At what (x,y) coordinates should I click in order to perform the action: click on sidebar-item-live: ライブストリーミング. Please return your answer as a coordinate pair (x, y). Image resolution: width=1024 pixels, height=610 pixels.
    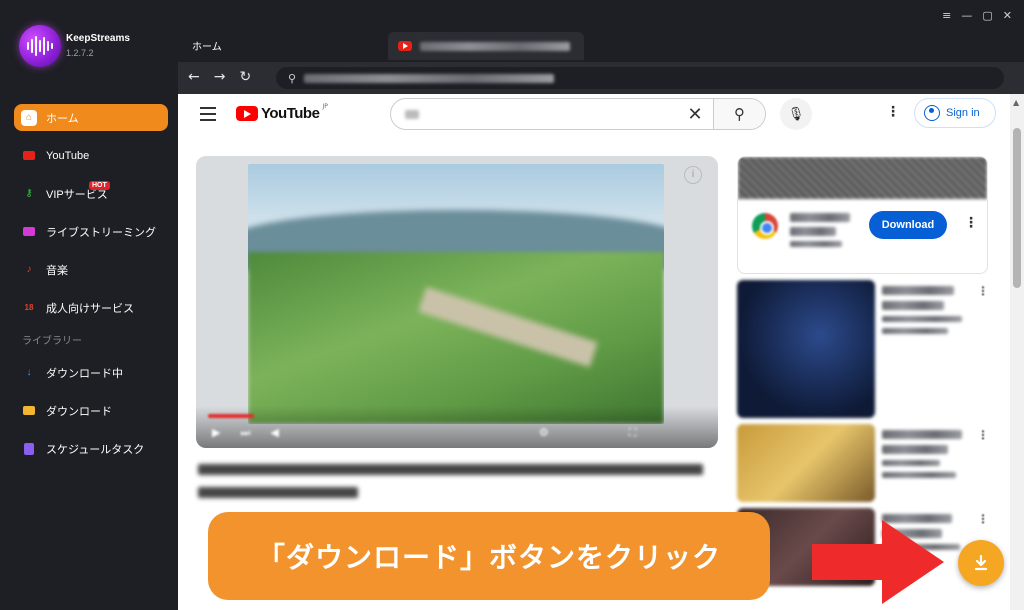
    Looking at the image, I should click on (91, 231).